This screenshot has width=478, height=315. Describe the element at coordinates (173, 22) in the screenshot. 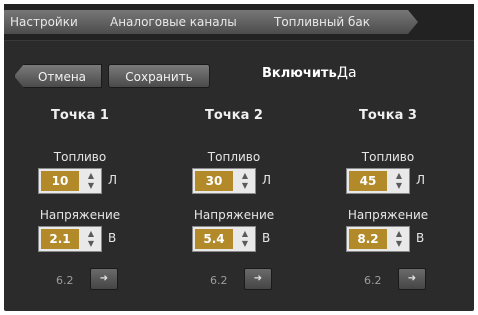

I see `breadcrumb-label: Аналоговые каналы` at that location.